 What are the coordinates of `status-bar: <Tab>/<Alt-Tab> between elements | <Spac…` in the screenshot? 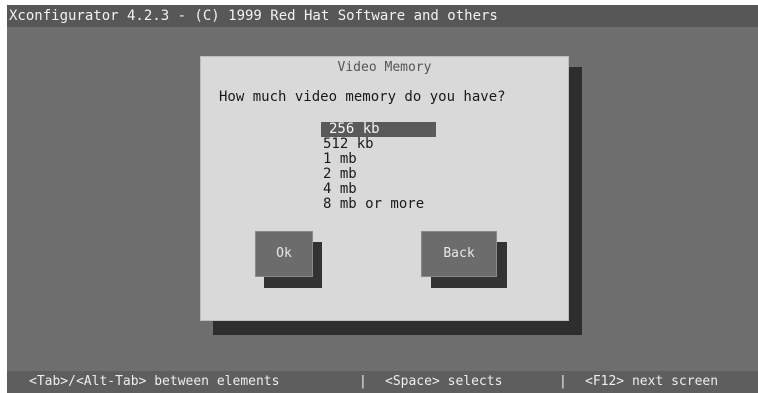 It's located at (382, 382).